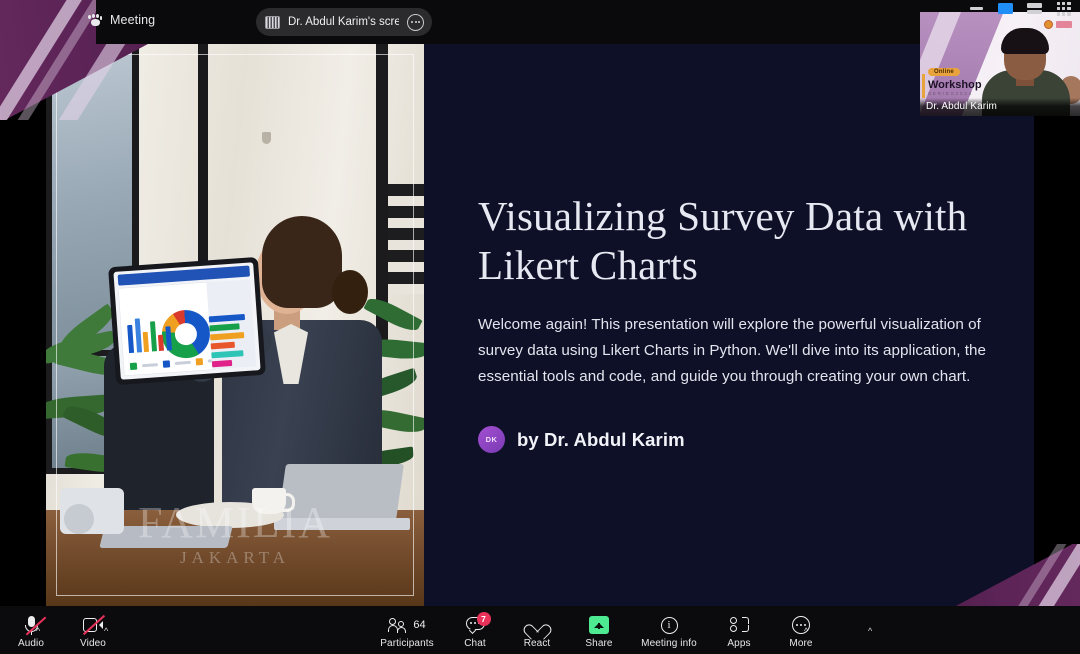 Image resolution: width=1080 pixels, height=654 pixels. I want to click on share-label: Share, so click(599, 643).